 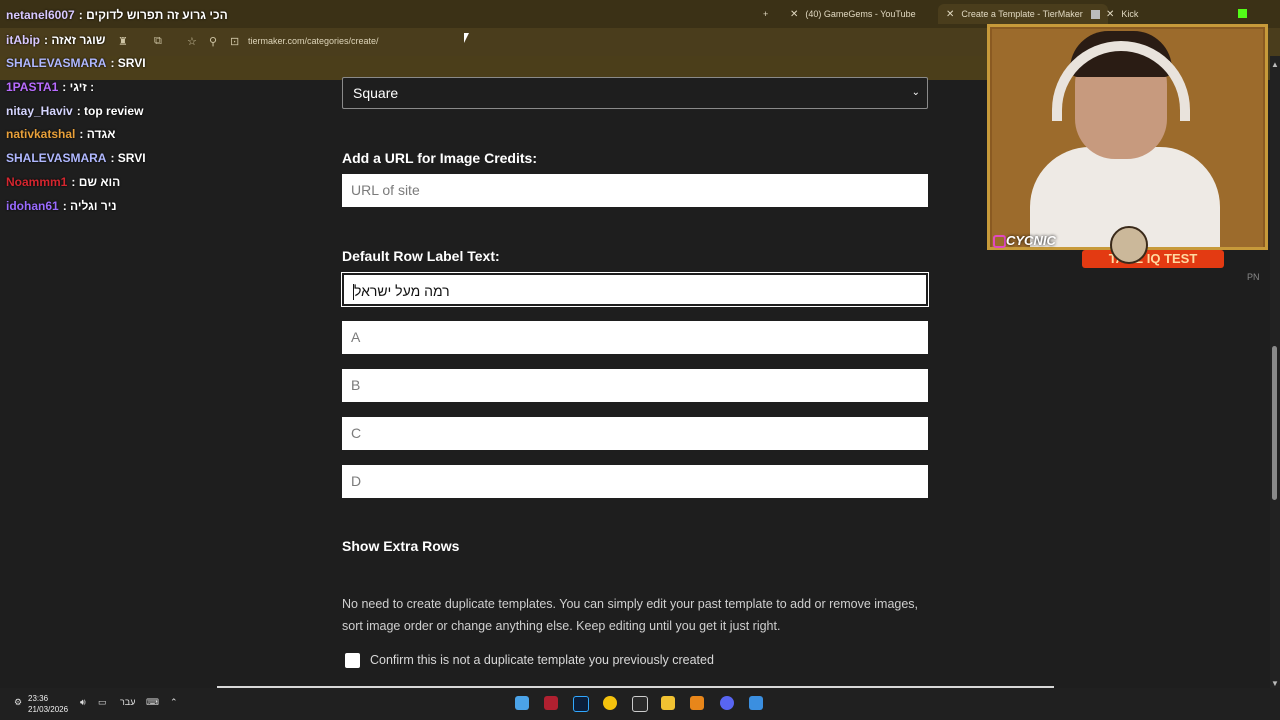 I want to click on bookmark-star-icon: ☆, so click(x=192, y=41).